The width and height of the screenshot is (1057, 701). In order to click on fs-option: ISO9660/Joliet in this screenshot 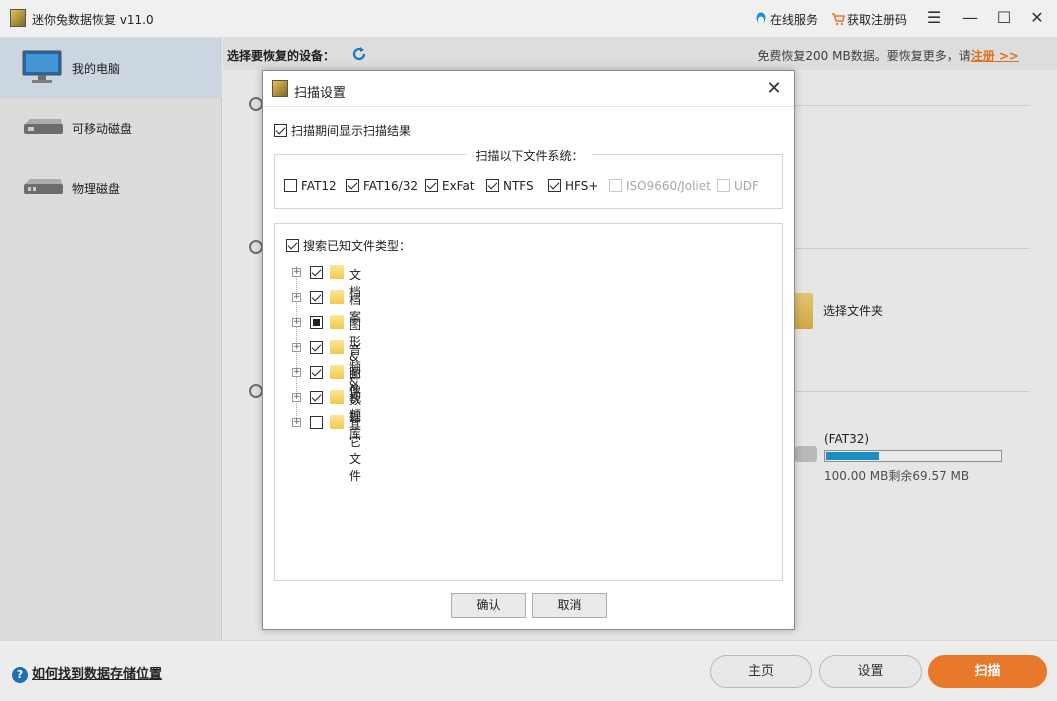, I will do `click(660, 186)`.